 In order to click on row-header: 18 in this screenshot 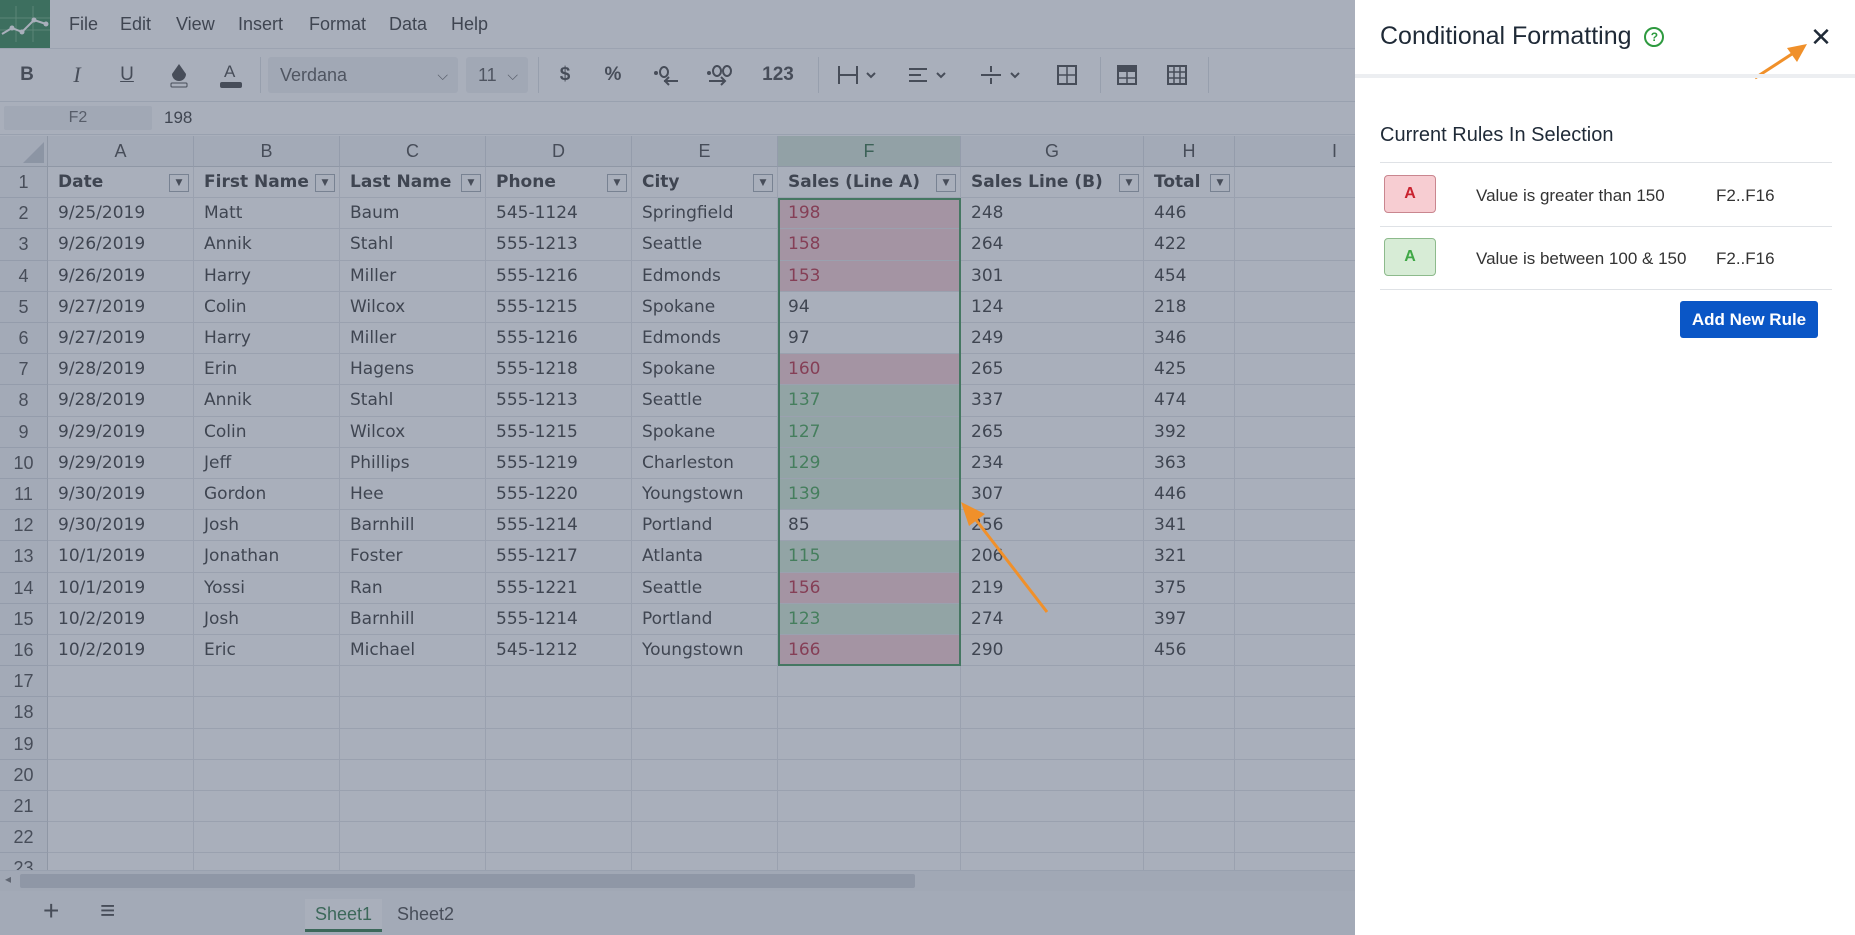, I will do `click(24, 713)`.